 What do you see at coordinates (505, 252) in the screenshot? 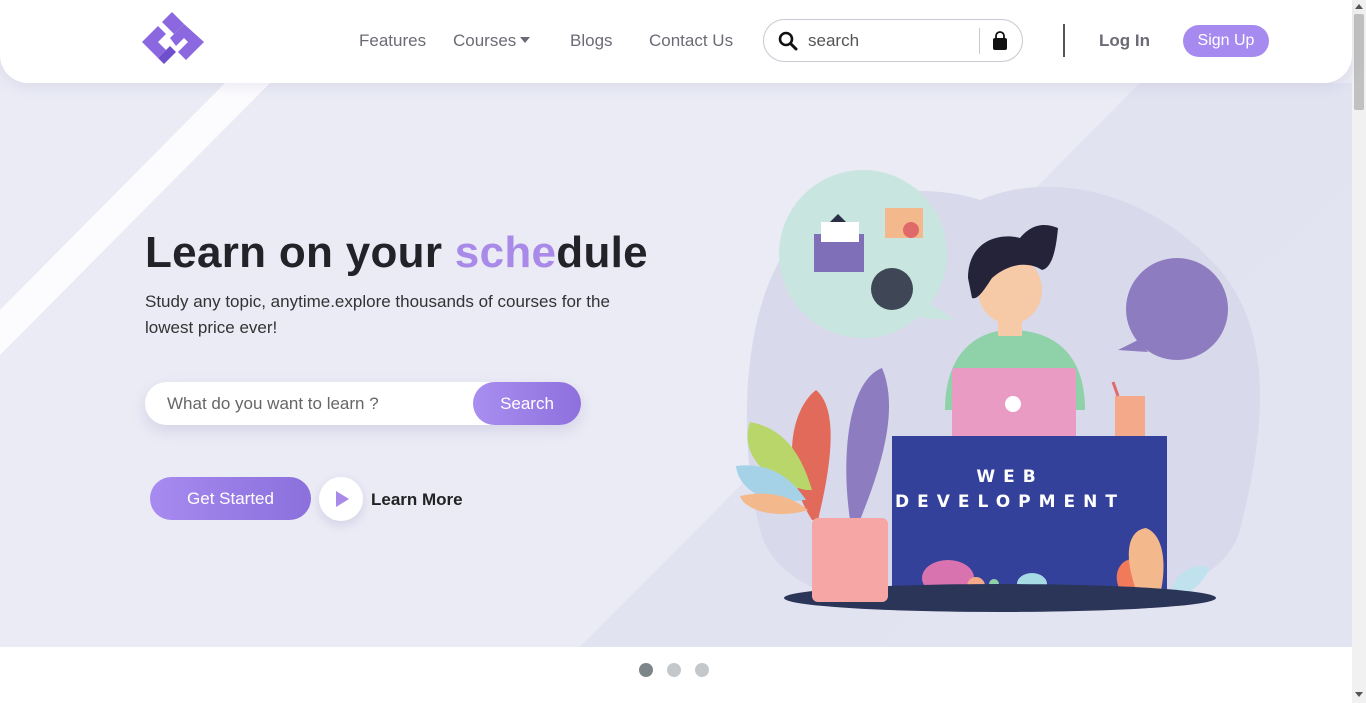
I see `headline-accent: sche` at bounding box center [505, 252].